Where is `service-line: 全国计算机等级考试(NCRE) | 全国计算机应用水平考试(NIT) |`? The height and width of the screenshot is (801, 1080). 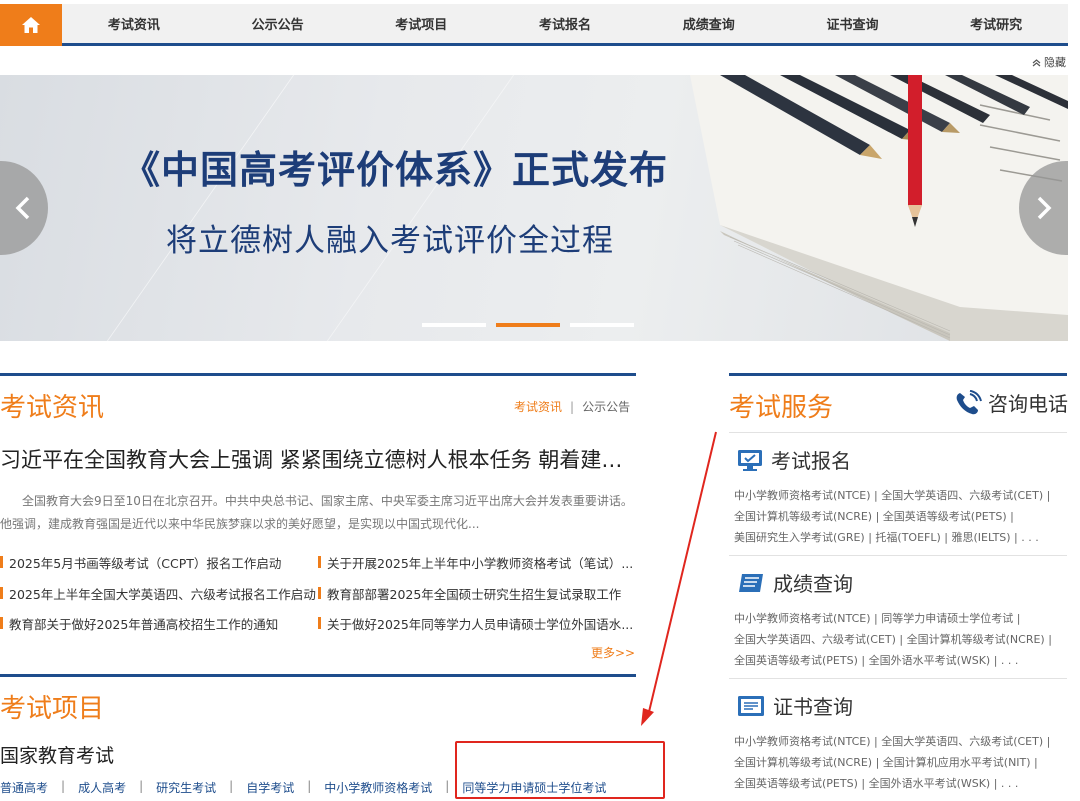
service-line: 全国计算机等级考试(NCRE) | 全国计算机应用水平考试(NIT) | is located at coordinates (899, 762).